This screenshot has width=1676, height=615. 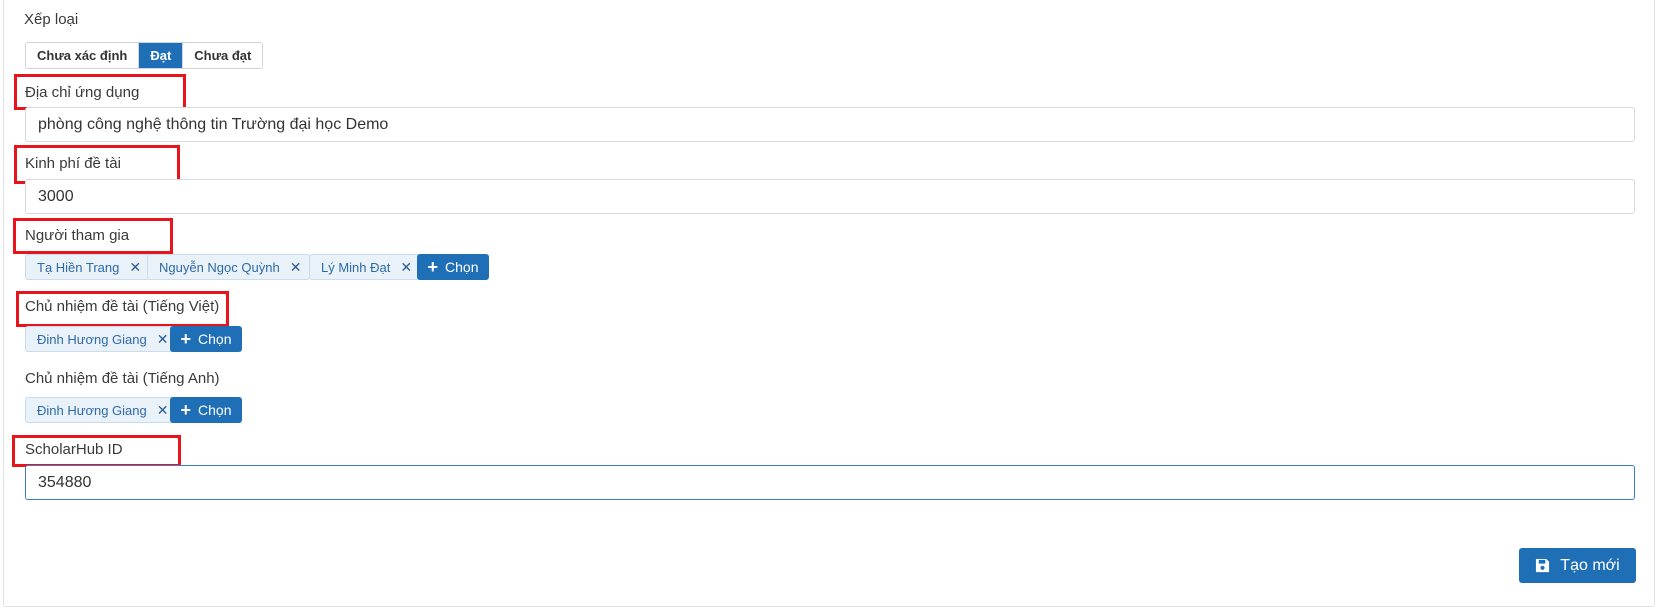 What do you see at coordinates (74, 449) in the screenshot?
I see `scholarhub-label: ScholarHub ID` at bounding box center [74, 449].